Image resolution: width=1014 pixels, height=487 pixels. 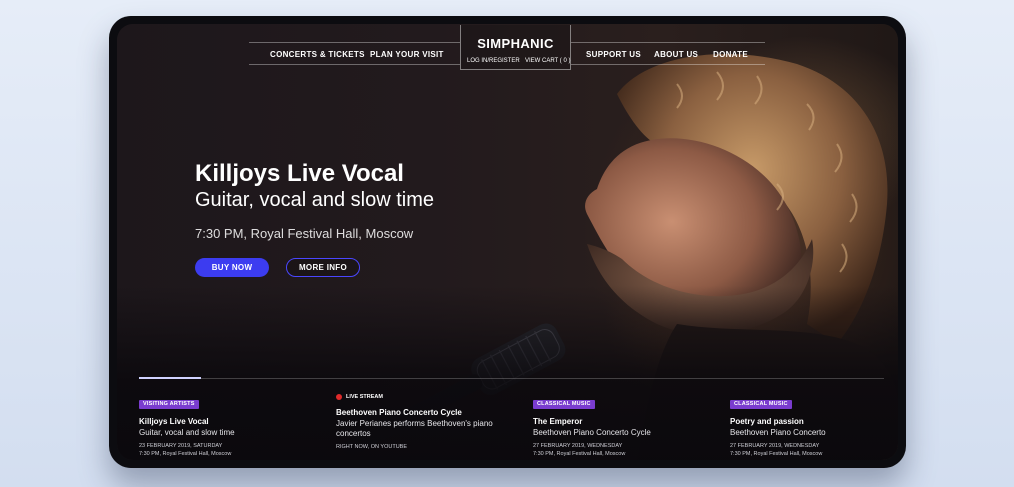 What do you see at coordinates (174, 421) in the screenshot?
I see `event-title: Killjoys Live Vocal` at bounding box center [174, 421].